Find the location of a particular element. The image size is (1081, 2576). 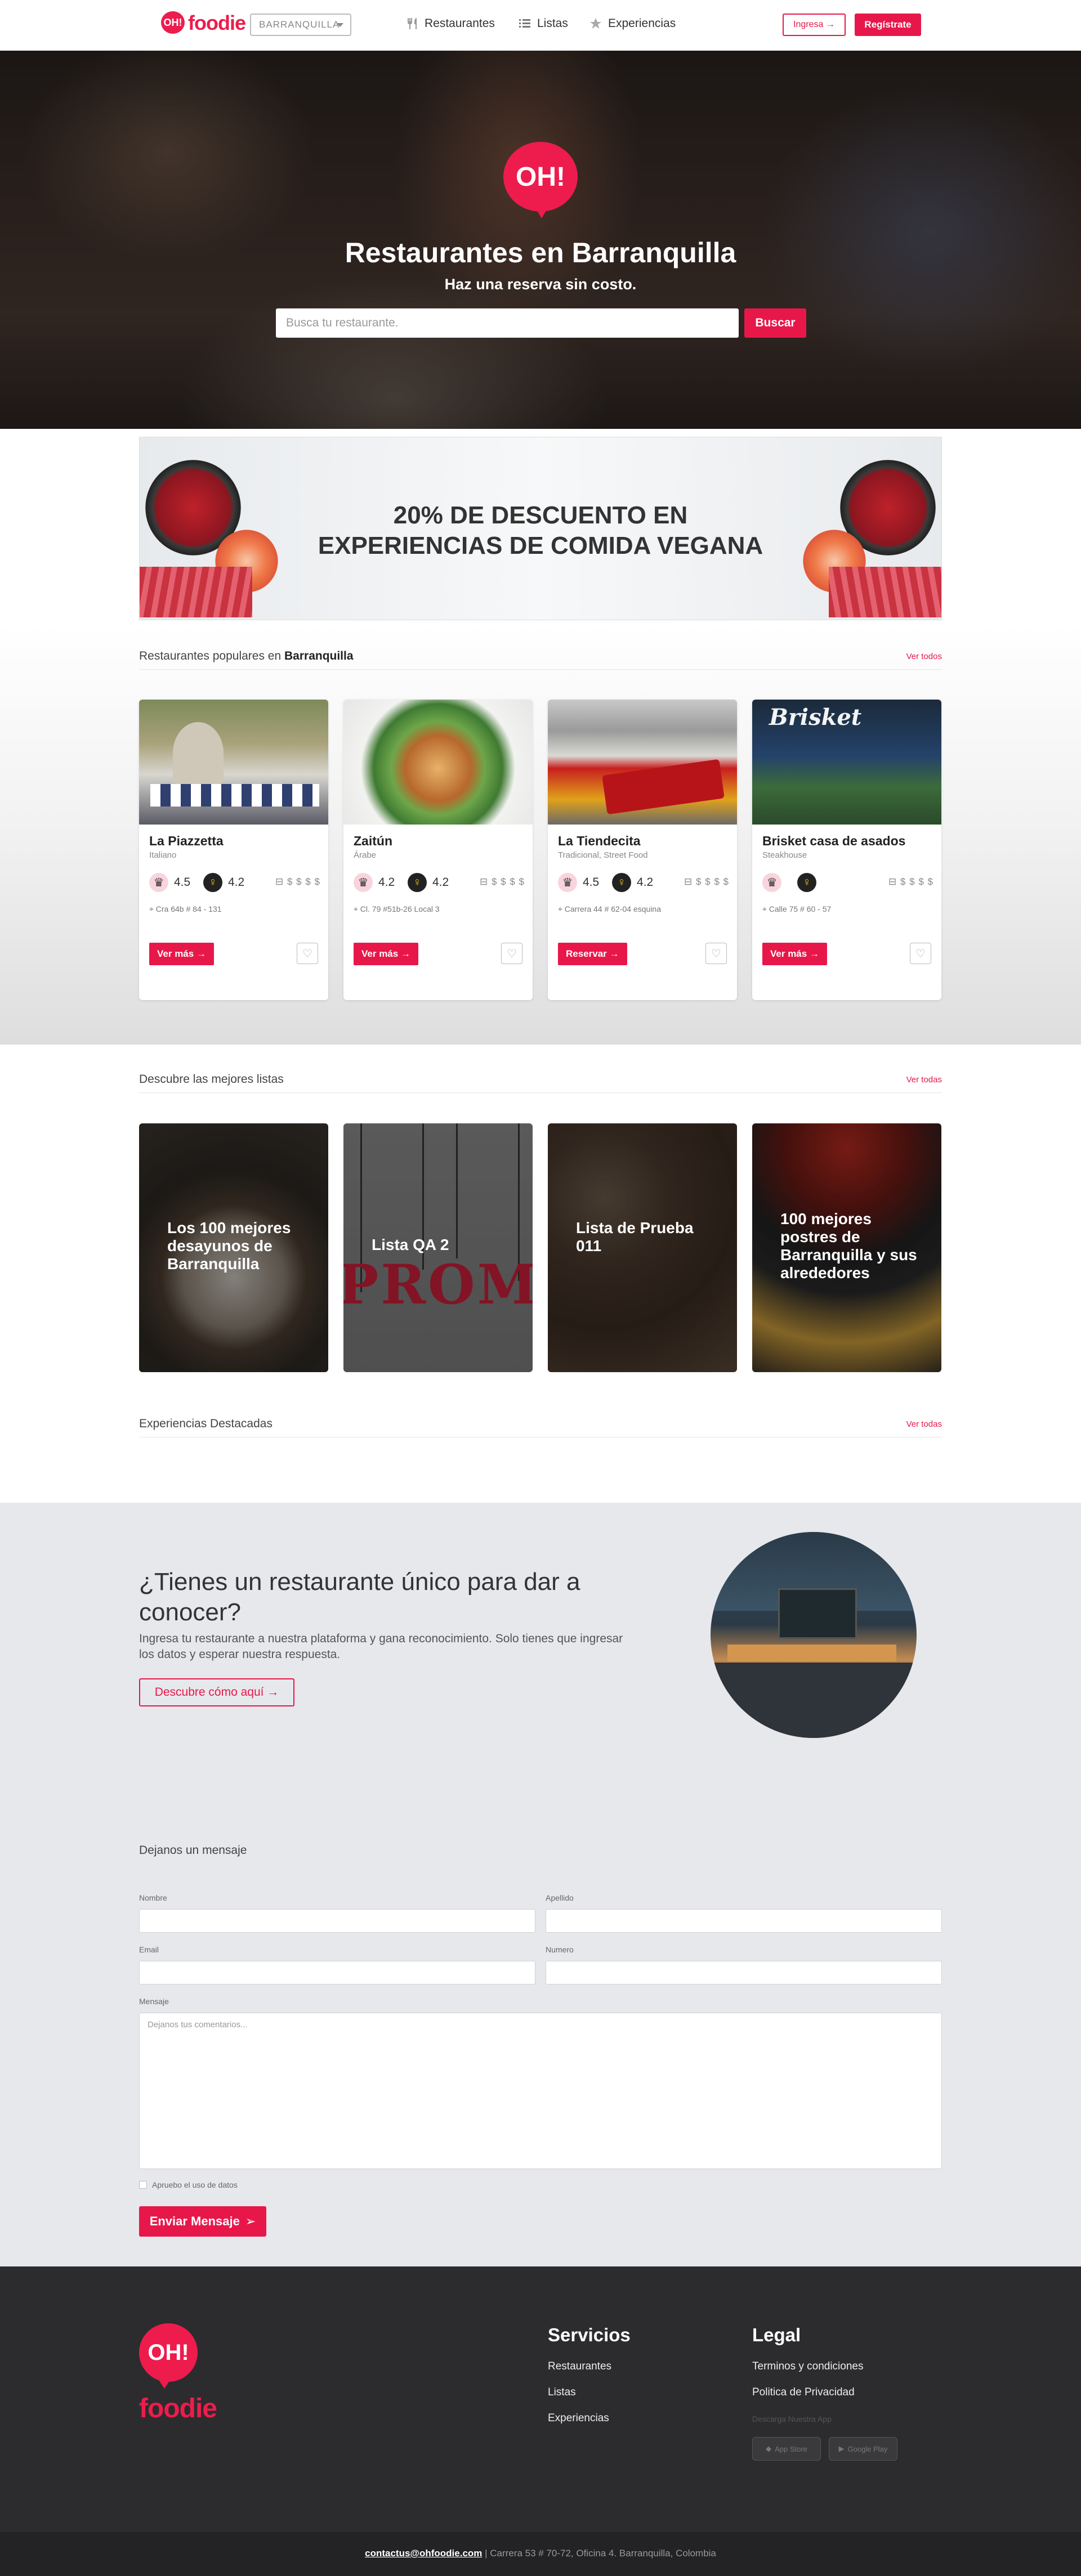

list-card: Lista de Prueba 011 is located at coordinates (642, 1247).